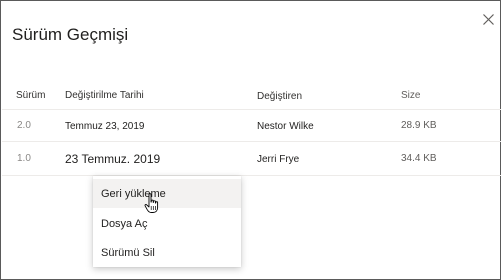  I want to click on close-icon, so click(488, 19).